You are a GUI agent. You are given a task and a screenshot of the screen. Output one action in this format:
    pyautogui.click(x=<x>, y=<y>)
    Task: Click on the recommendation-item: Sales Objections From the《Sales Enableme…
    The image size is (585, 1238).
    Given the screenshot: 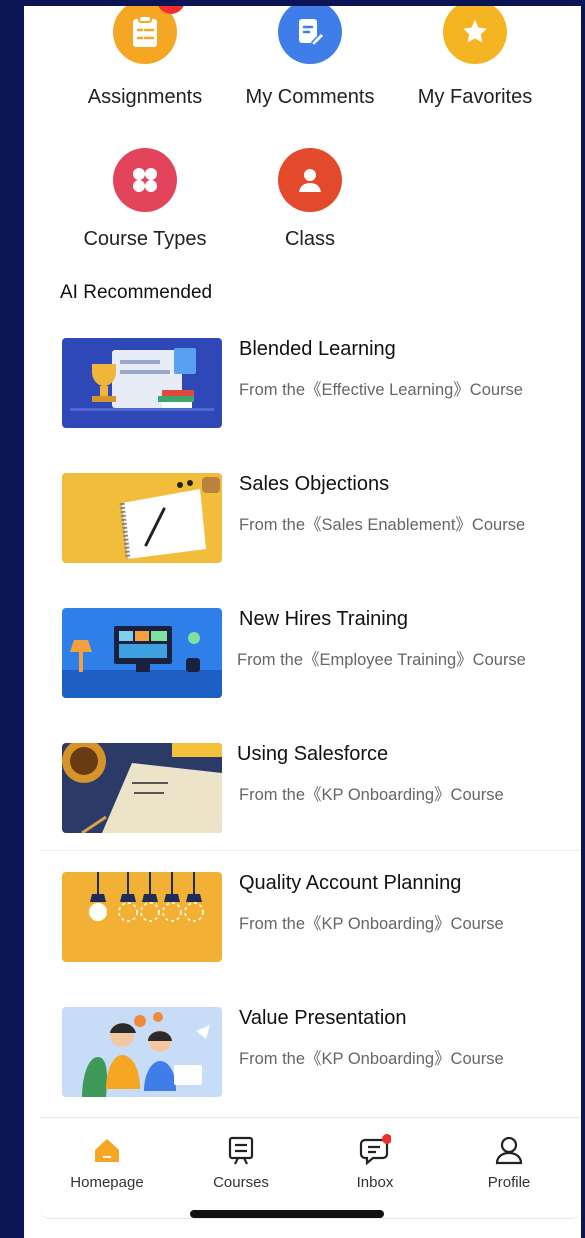 What is the action you would take?
    pyautogui.click(x=322, y=519)
    